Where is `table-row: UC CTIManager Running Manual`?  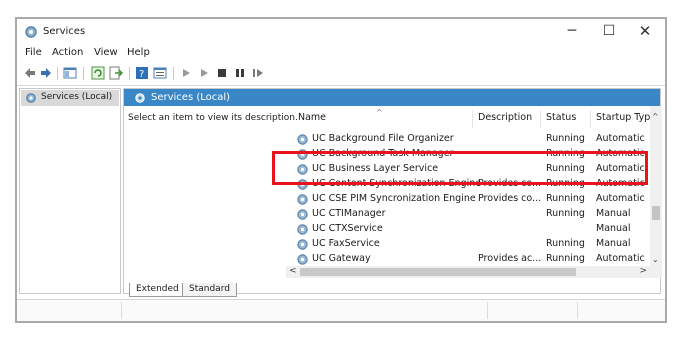
table-row: UC CTIManager Running Manual is located at coordinates (467, 214).